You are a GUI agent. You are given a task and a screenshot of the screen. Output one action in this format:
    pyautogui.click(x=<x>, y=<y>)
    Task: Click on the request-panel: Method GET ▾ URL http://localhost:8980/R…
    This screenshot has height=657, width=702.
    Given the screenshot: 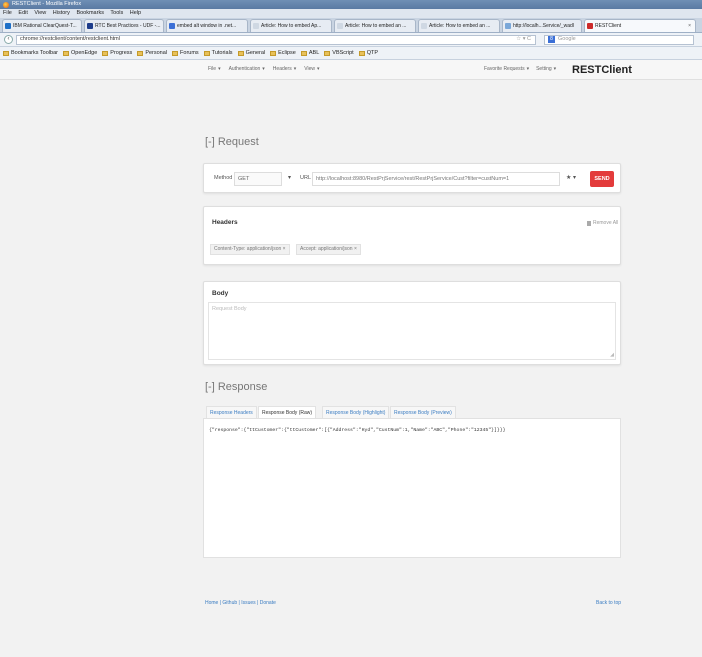 What is the action you would take?
    pyautogui.click(x=412, y=178)
    